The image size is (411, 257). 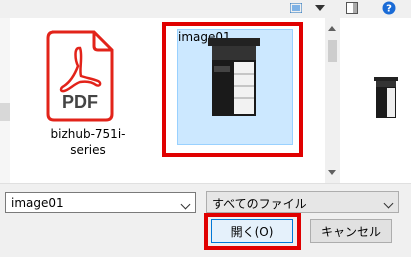 What do you see at coordinates (351, 231) in the screenshot?
I see `cancel-button: キャンセル` at bounding box center [351, 231].